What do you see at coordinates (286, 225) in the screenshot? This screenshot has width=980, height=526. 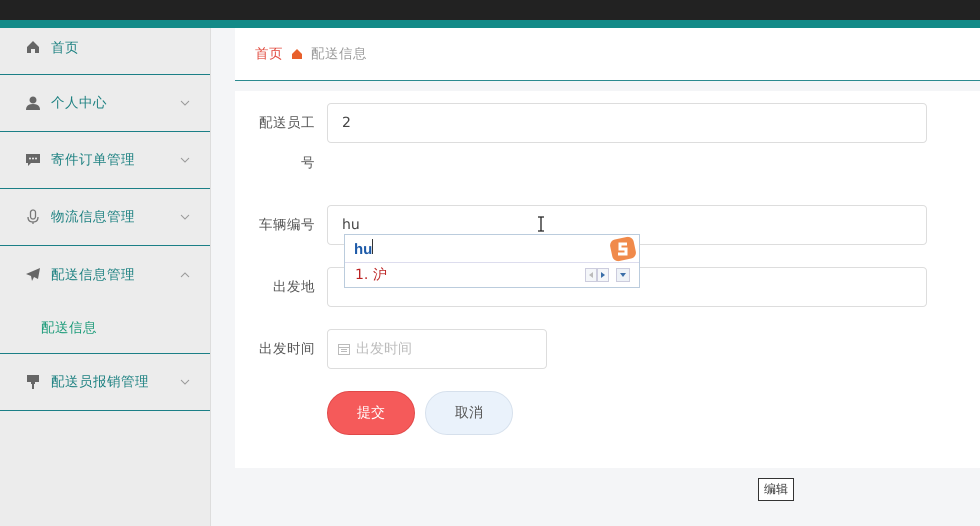 I see `field-label: 车辆编号` at bounding box center [286, 225].